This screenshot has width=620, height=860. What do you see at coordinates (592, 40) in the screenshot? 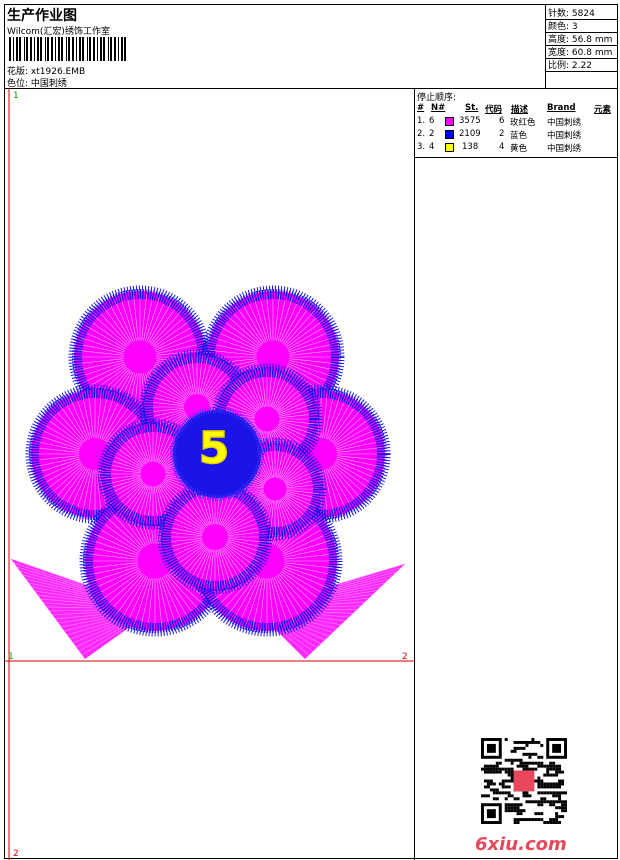
I see `stat-value: 56.8 mm` at bounding box center [592, 40].